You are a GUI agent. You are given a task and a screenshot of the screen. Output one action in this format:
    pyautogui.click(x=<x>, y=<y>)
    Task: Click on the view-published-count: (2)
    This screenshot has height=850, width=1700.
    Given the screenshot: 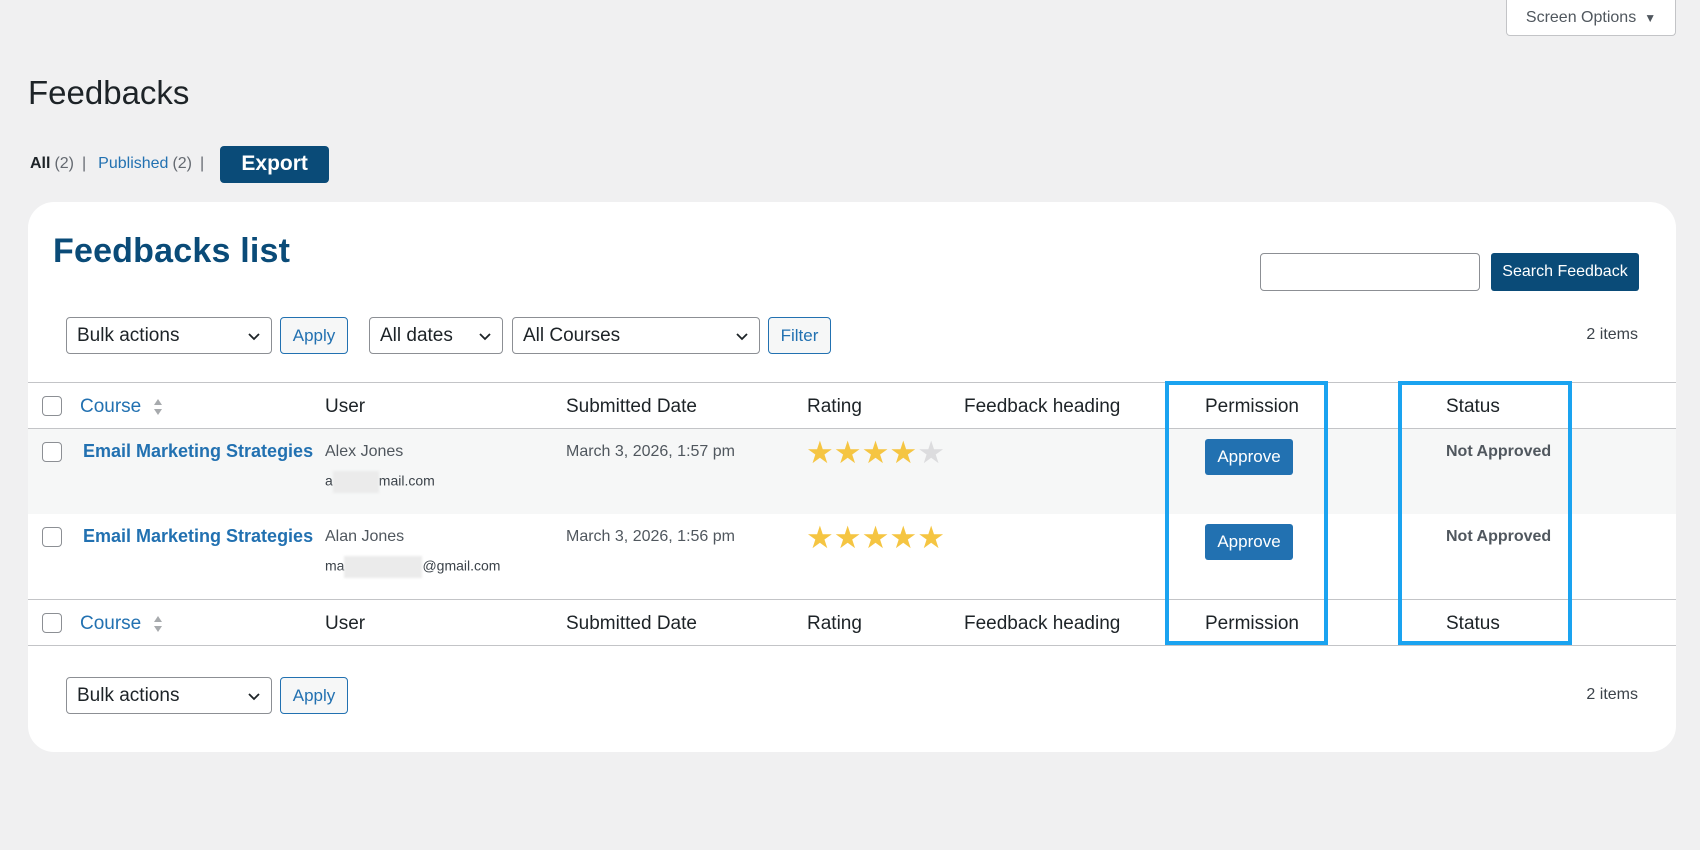 What is the action you would take?
    pyautogui.click(x=182, y=163)
    